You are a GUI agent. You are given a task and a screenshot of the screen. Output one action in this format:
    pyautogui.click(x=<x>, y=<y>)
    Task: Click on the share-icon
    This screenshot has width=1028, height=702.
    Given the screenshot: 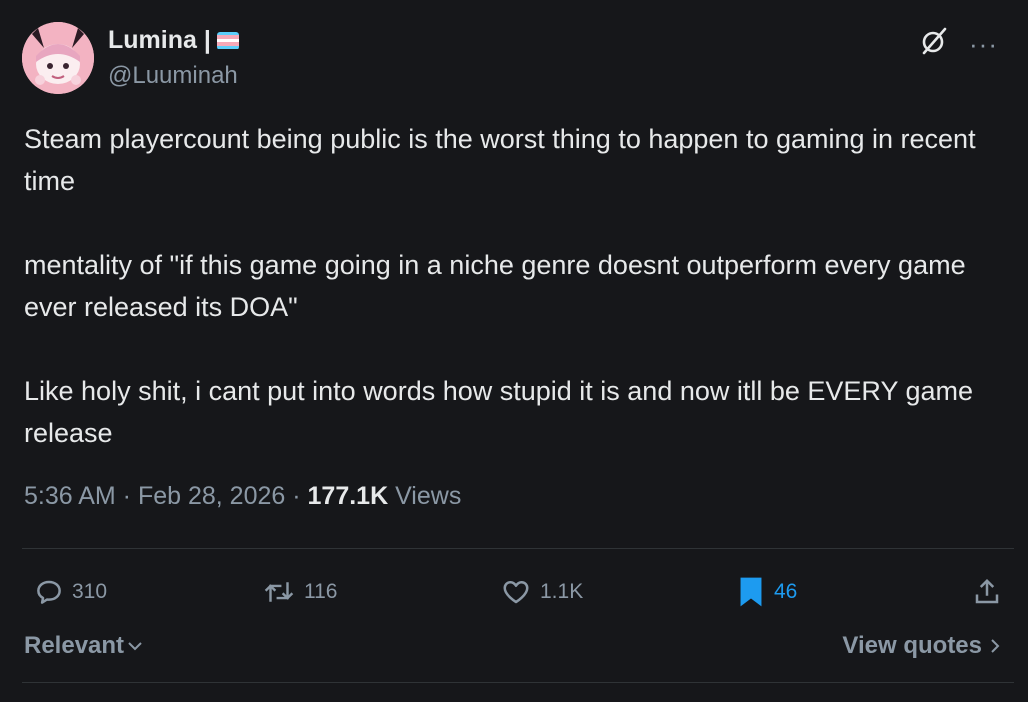 What is the action you would take?
    pyautogui.click(x=987, y=591)
    